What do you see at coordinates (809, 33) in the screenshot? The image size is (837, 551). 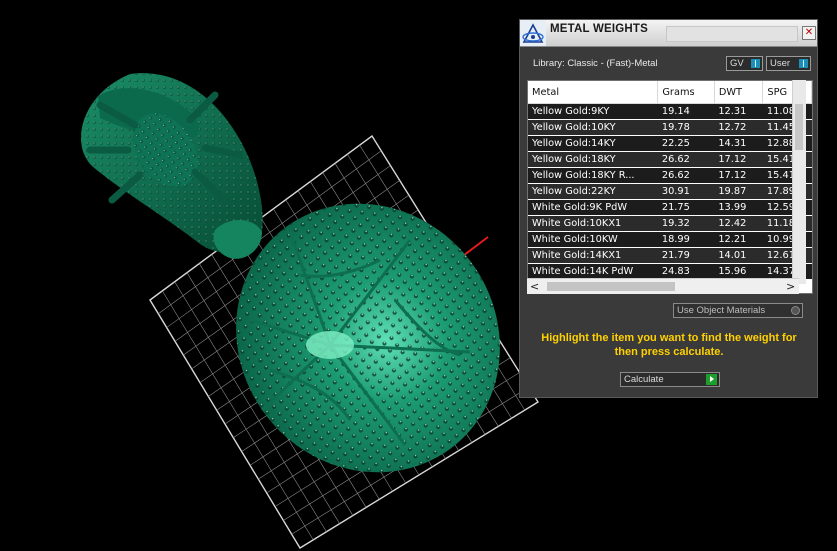 I see `close-icon: ✕` at bounding box center [809, 33].